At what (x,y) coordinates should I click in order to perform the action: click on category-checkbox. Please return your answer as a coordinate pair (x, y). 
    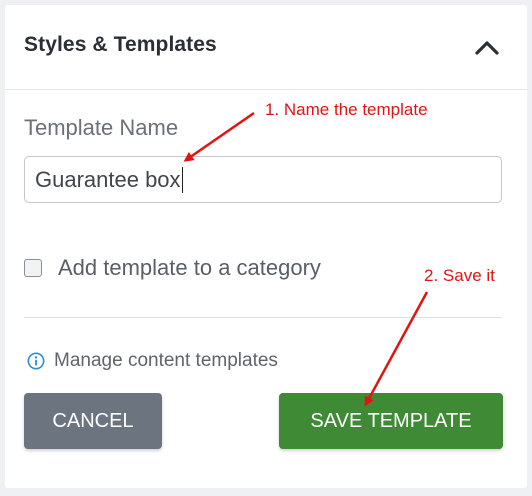
    Looking at the image, I should click on (33, 268).